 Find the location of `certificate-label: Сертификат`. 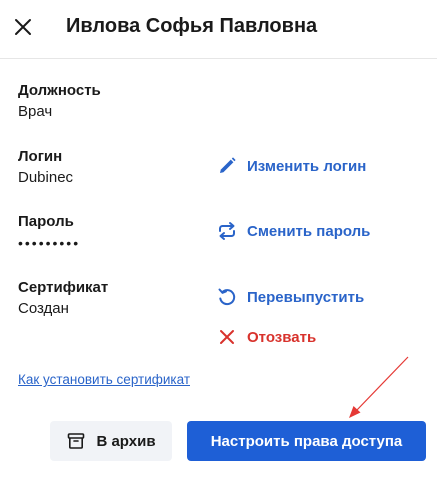

certificate-label: Сертификат is located at coordinates (63, 287).